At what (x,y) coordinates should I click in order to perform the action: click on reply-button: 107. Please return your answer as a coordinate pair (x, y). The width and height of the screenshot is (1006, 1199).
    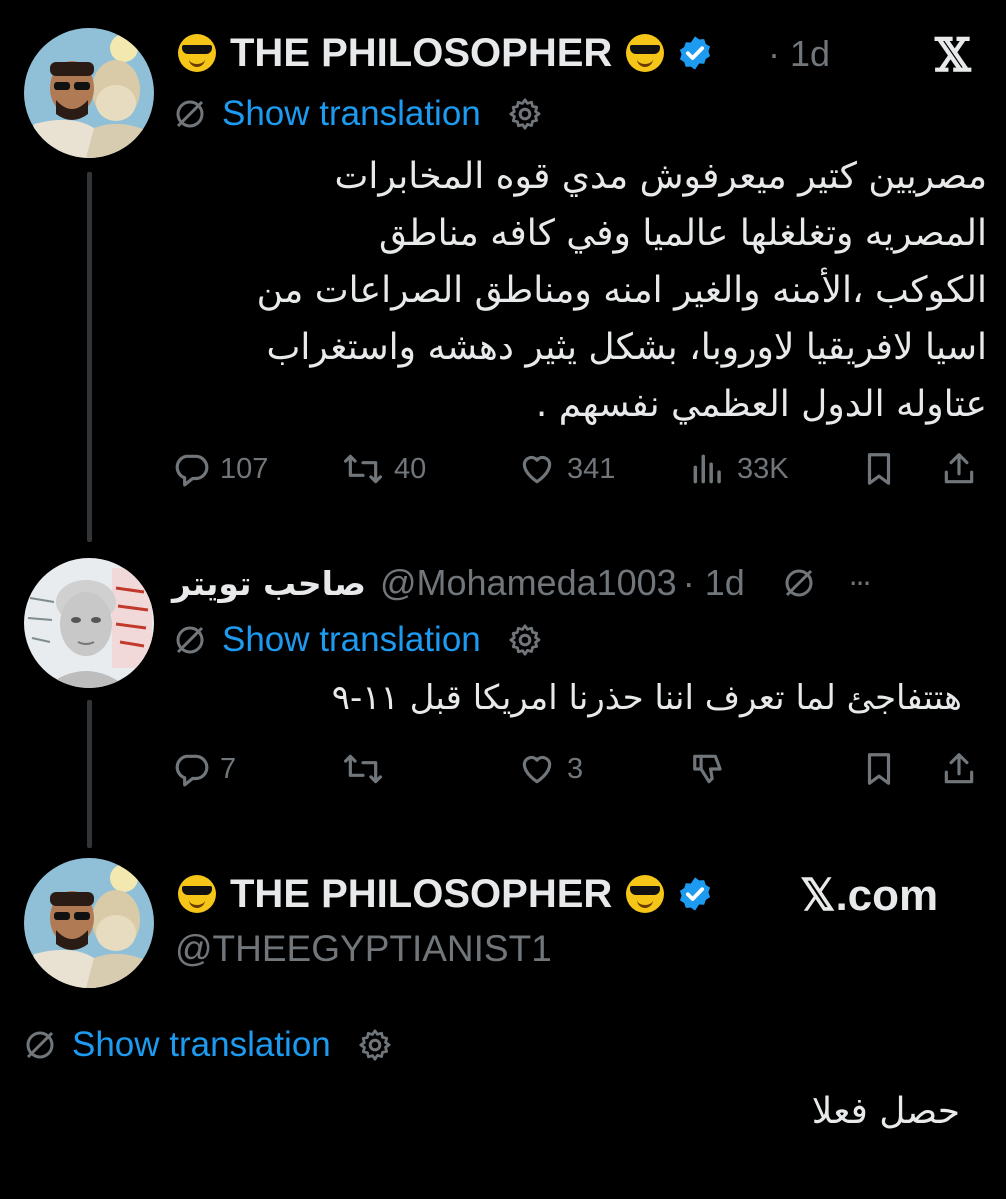
    Looking at the image, I should click on (220, 469).